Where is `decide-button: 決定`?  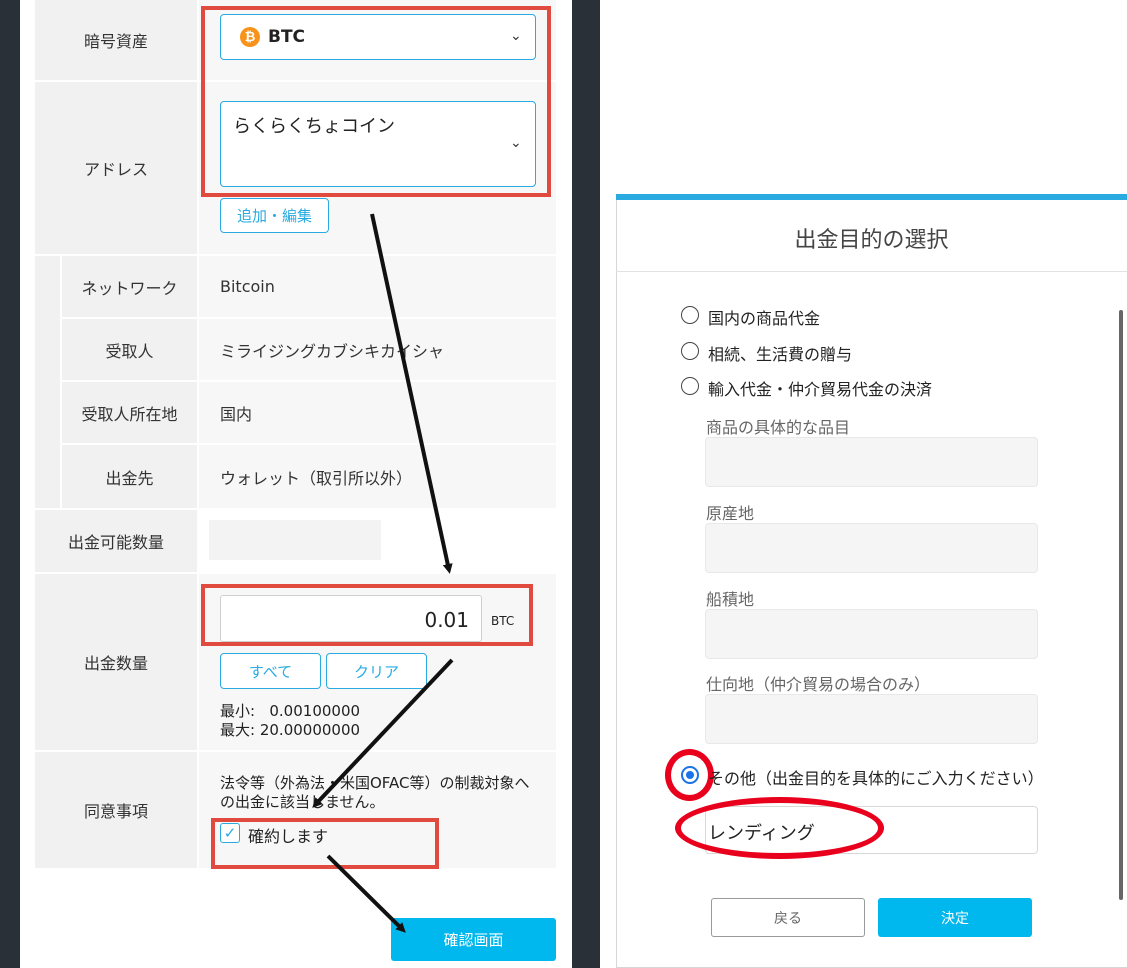
decide-button: 決定 is located at coordinates (955, 917).